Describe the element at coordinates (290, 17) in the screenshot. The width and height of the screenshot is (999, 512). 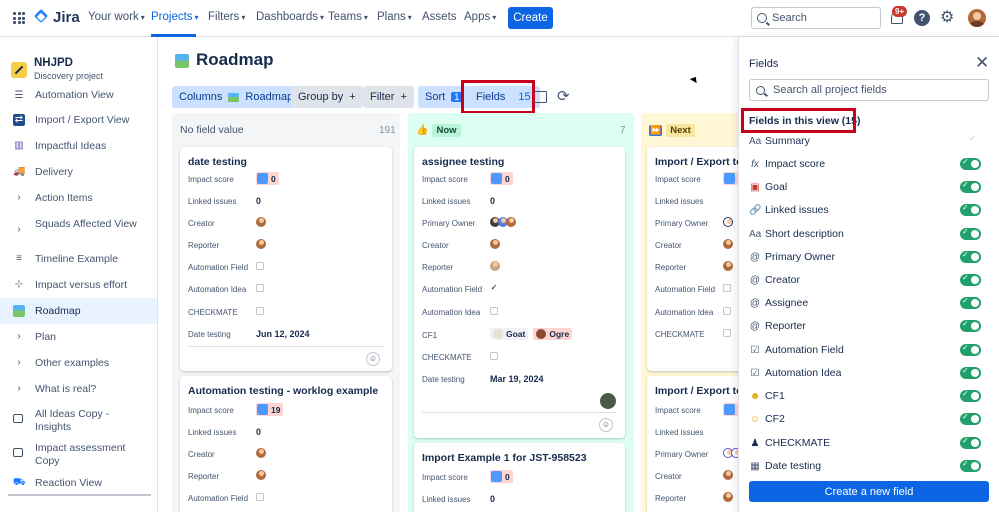
I see `nav-dashboards: Dashboards ▾` at that location.